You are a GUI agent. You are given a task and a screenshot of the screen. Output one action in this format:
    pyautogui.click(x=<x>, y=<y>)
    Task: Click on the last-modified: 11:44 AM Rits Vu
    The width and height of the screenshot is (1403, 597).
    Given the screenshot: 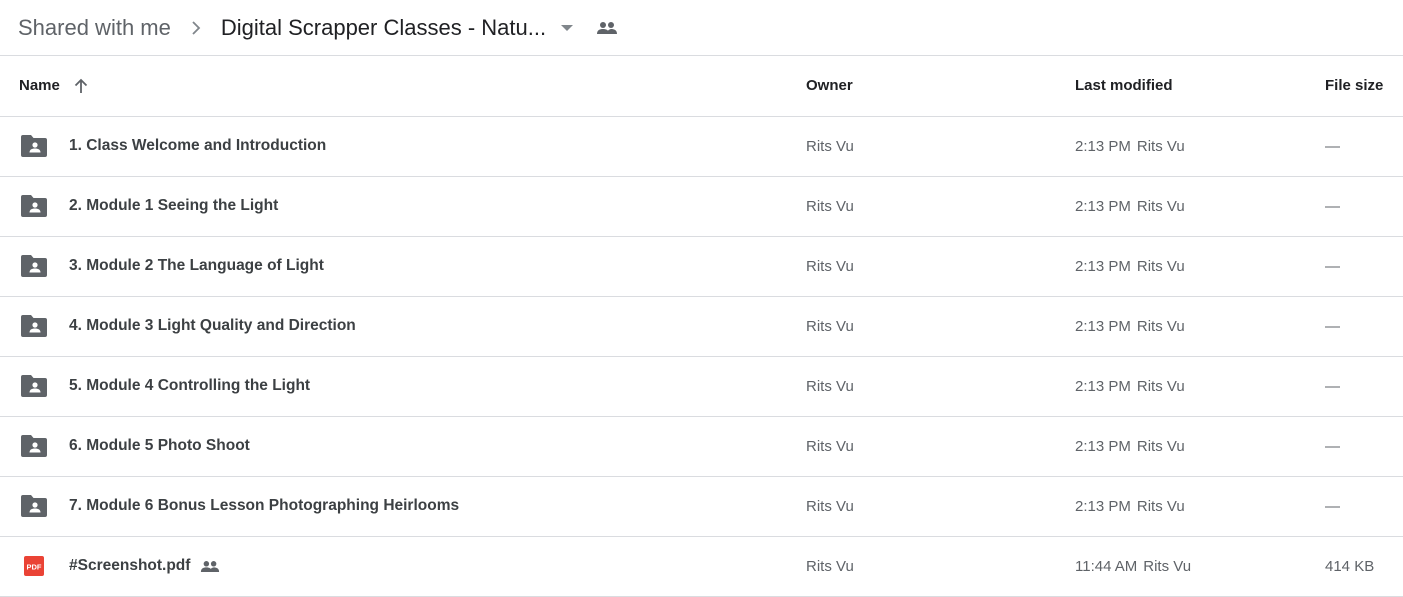 What is the action you would take?
    pyautogui.click(x=1200, y=566)
    